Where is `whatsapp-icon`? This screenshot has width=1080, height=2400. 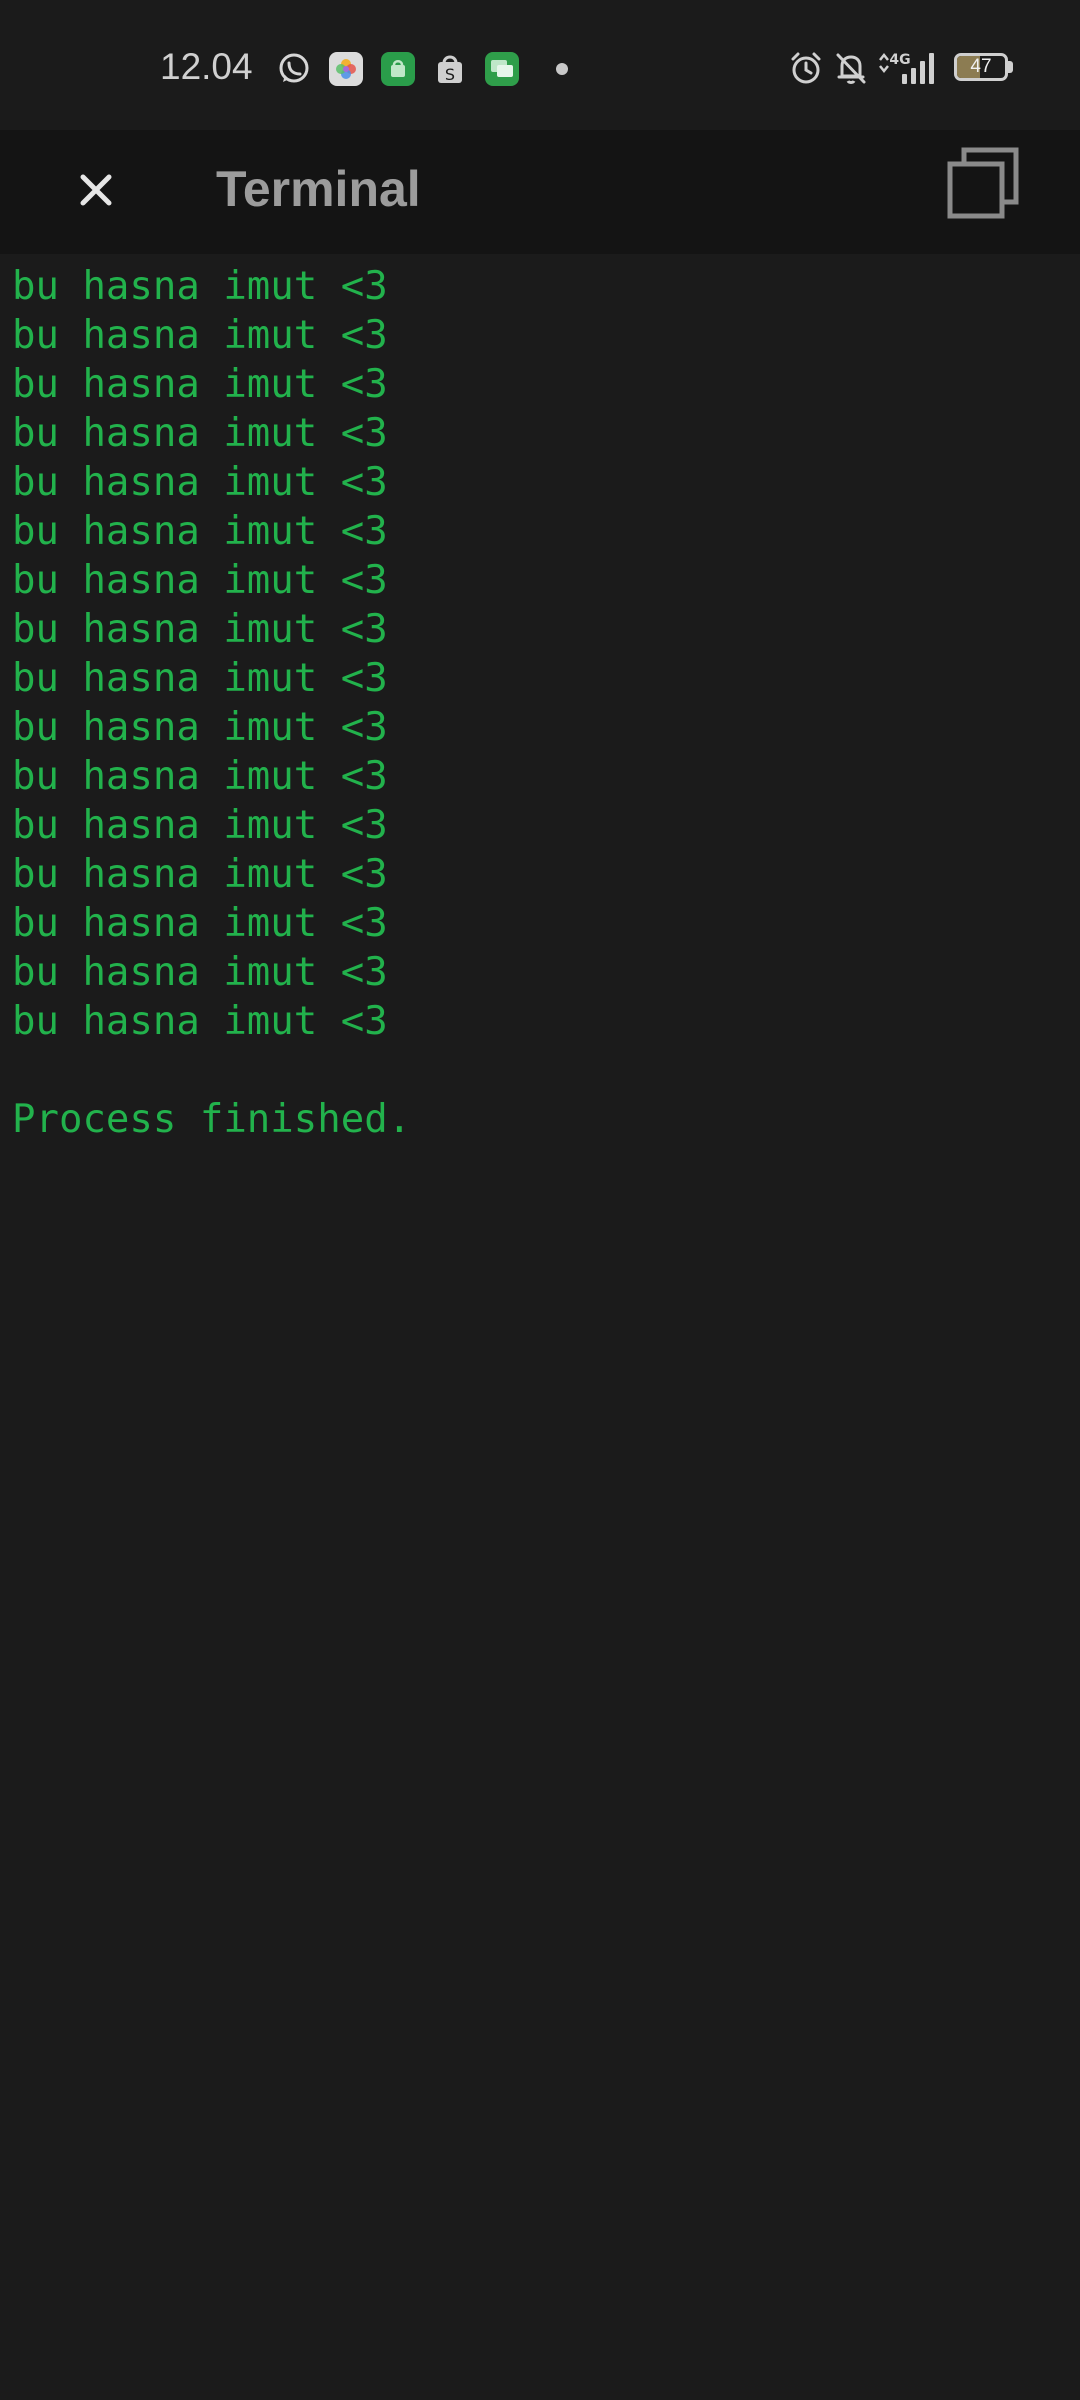 whatsapp-icon is located at coordinates (294, 69).